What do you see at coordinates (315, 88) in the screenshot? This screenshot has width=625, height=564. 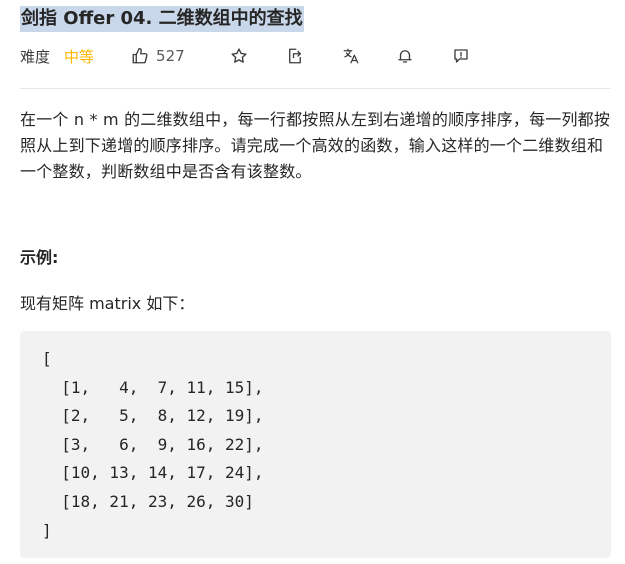 I see `header-divider` at bounding box center [315, 88].